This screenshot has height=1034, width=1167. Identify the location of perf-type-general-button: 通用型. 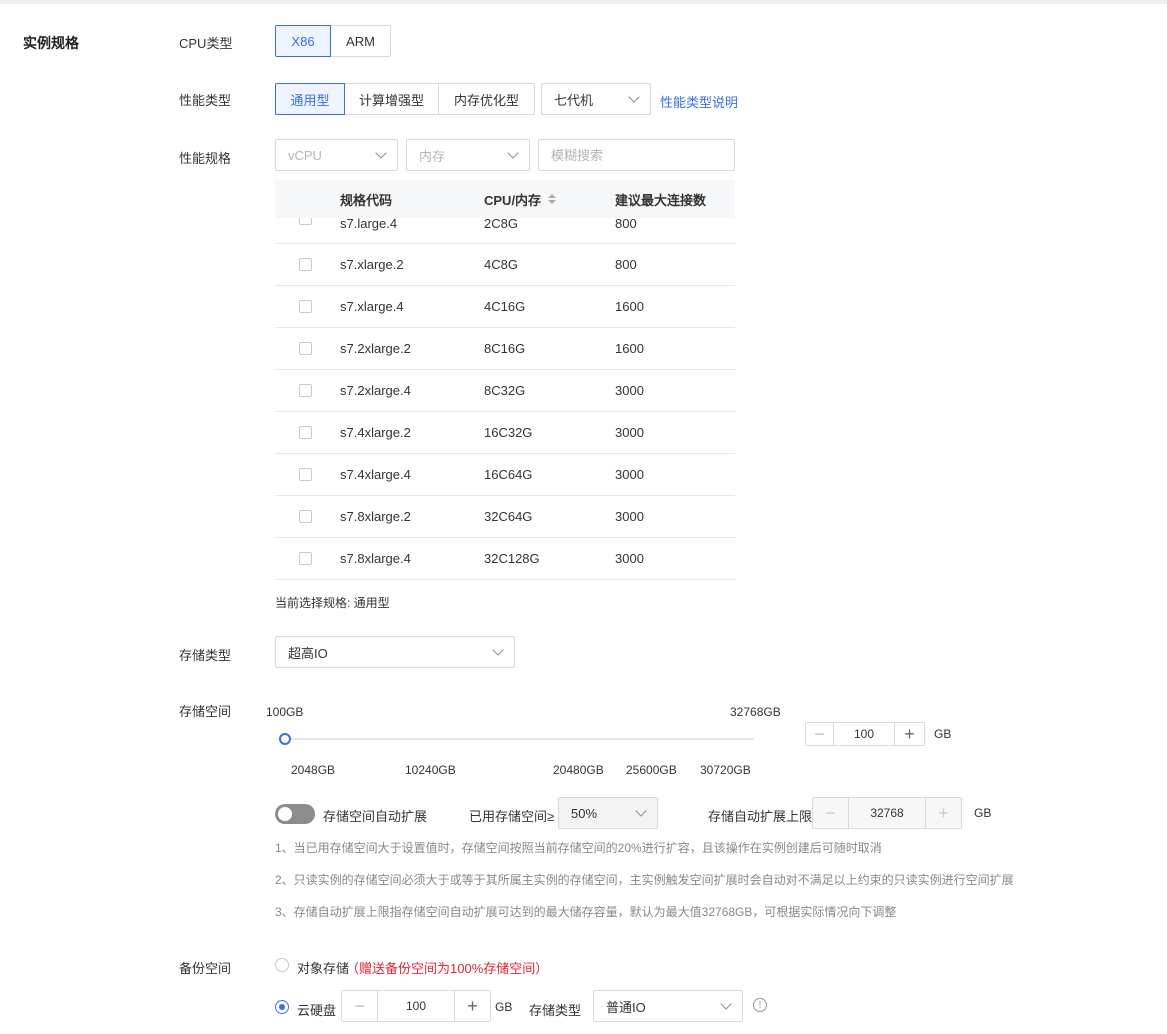
(310, 99).